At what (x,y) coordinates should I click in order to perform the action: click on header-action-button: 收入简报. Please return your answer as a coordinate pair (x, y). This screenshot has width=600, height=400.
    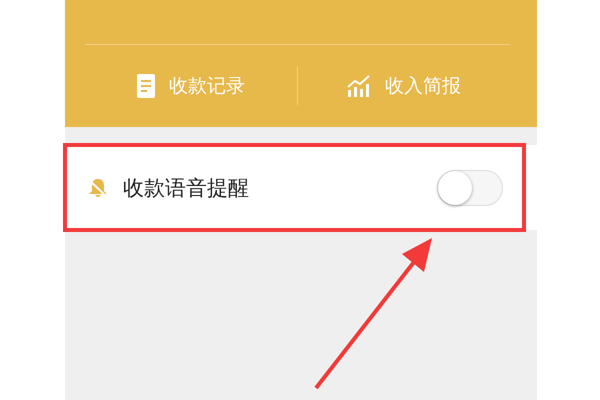
    Looking at the image, I should click on (404, 86).